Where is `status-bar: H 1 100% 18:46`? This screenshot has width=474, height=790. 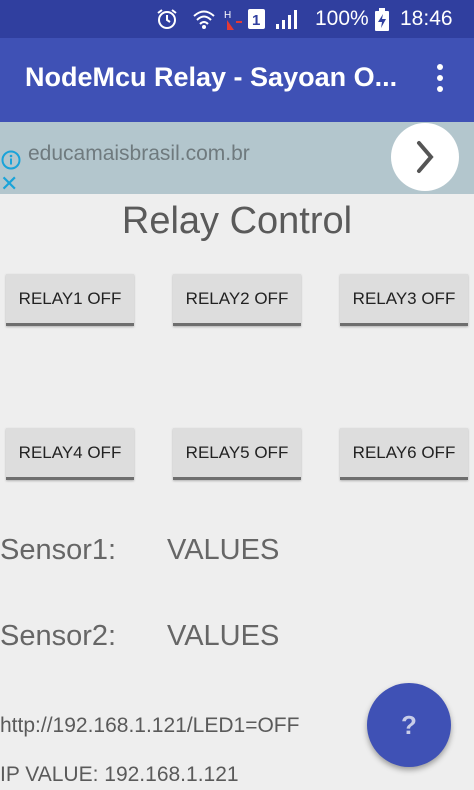 status-bar: H 1 100% 18:46 is located at coordinates (237, 19).